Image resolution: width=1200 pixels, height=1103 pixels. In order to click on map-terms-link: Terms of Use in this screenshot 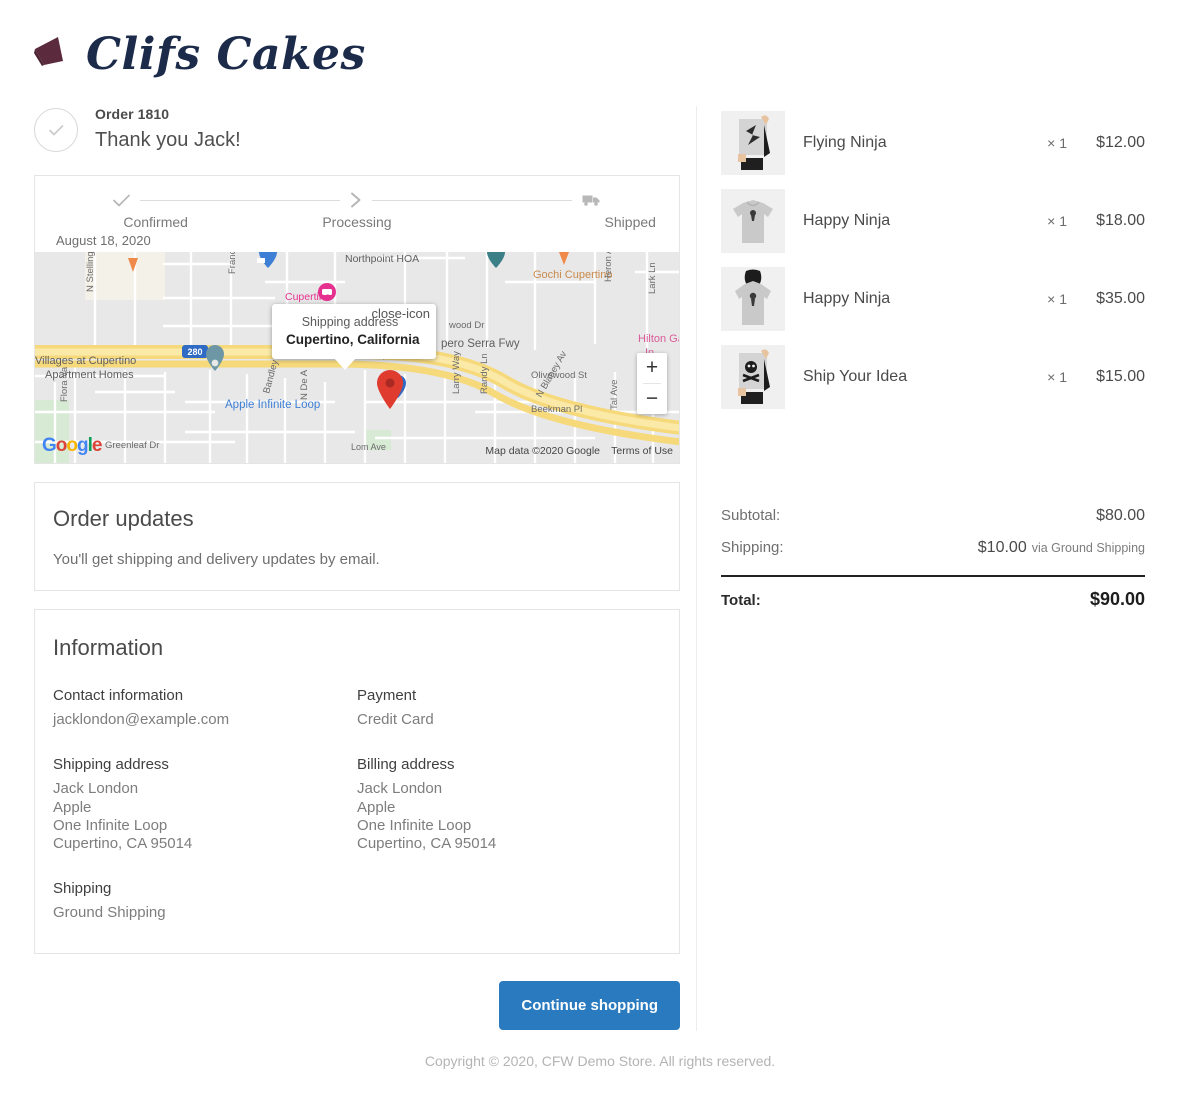, I will do `click(642, 451)`.